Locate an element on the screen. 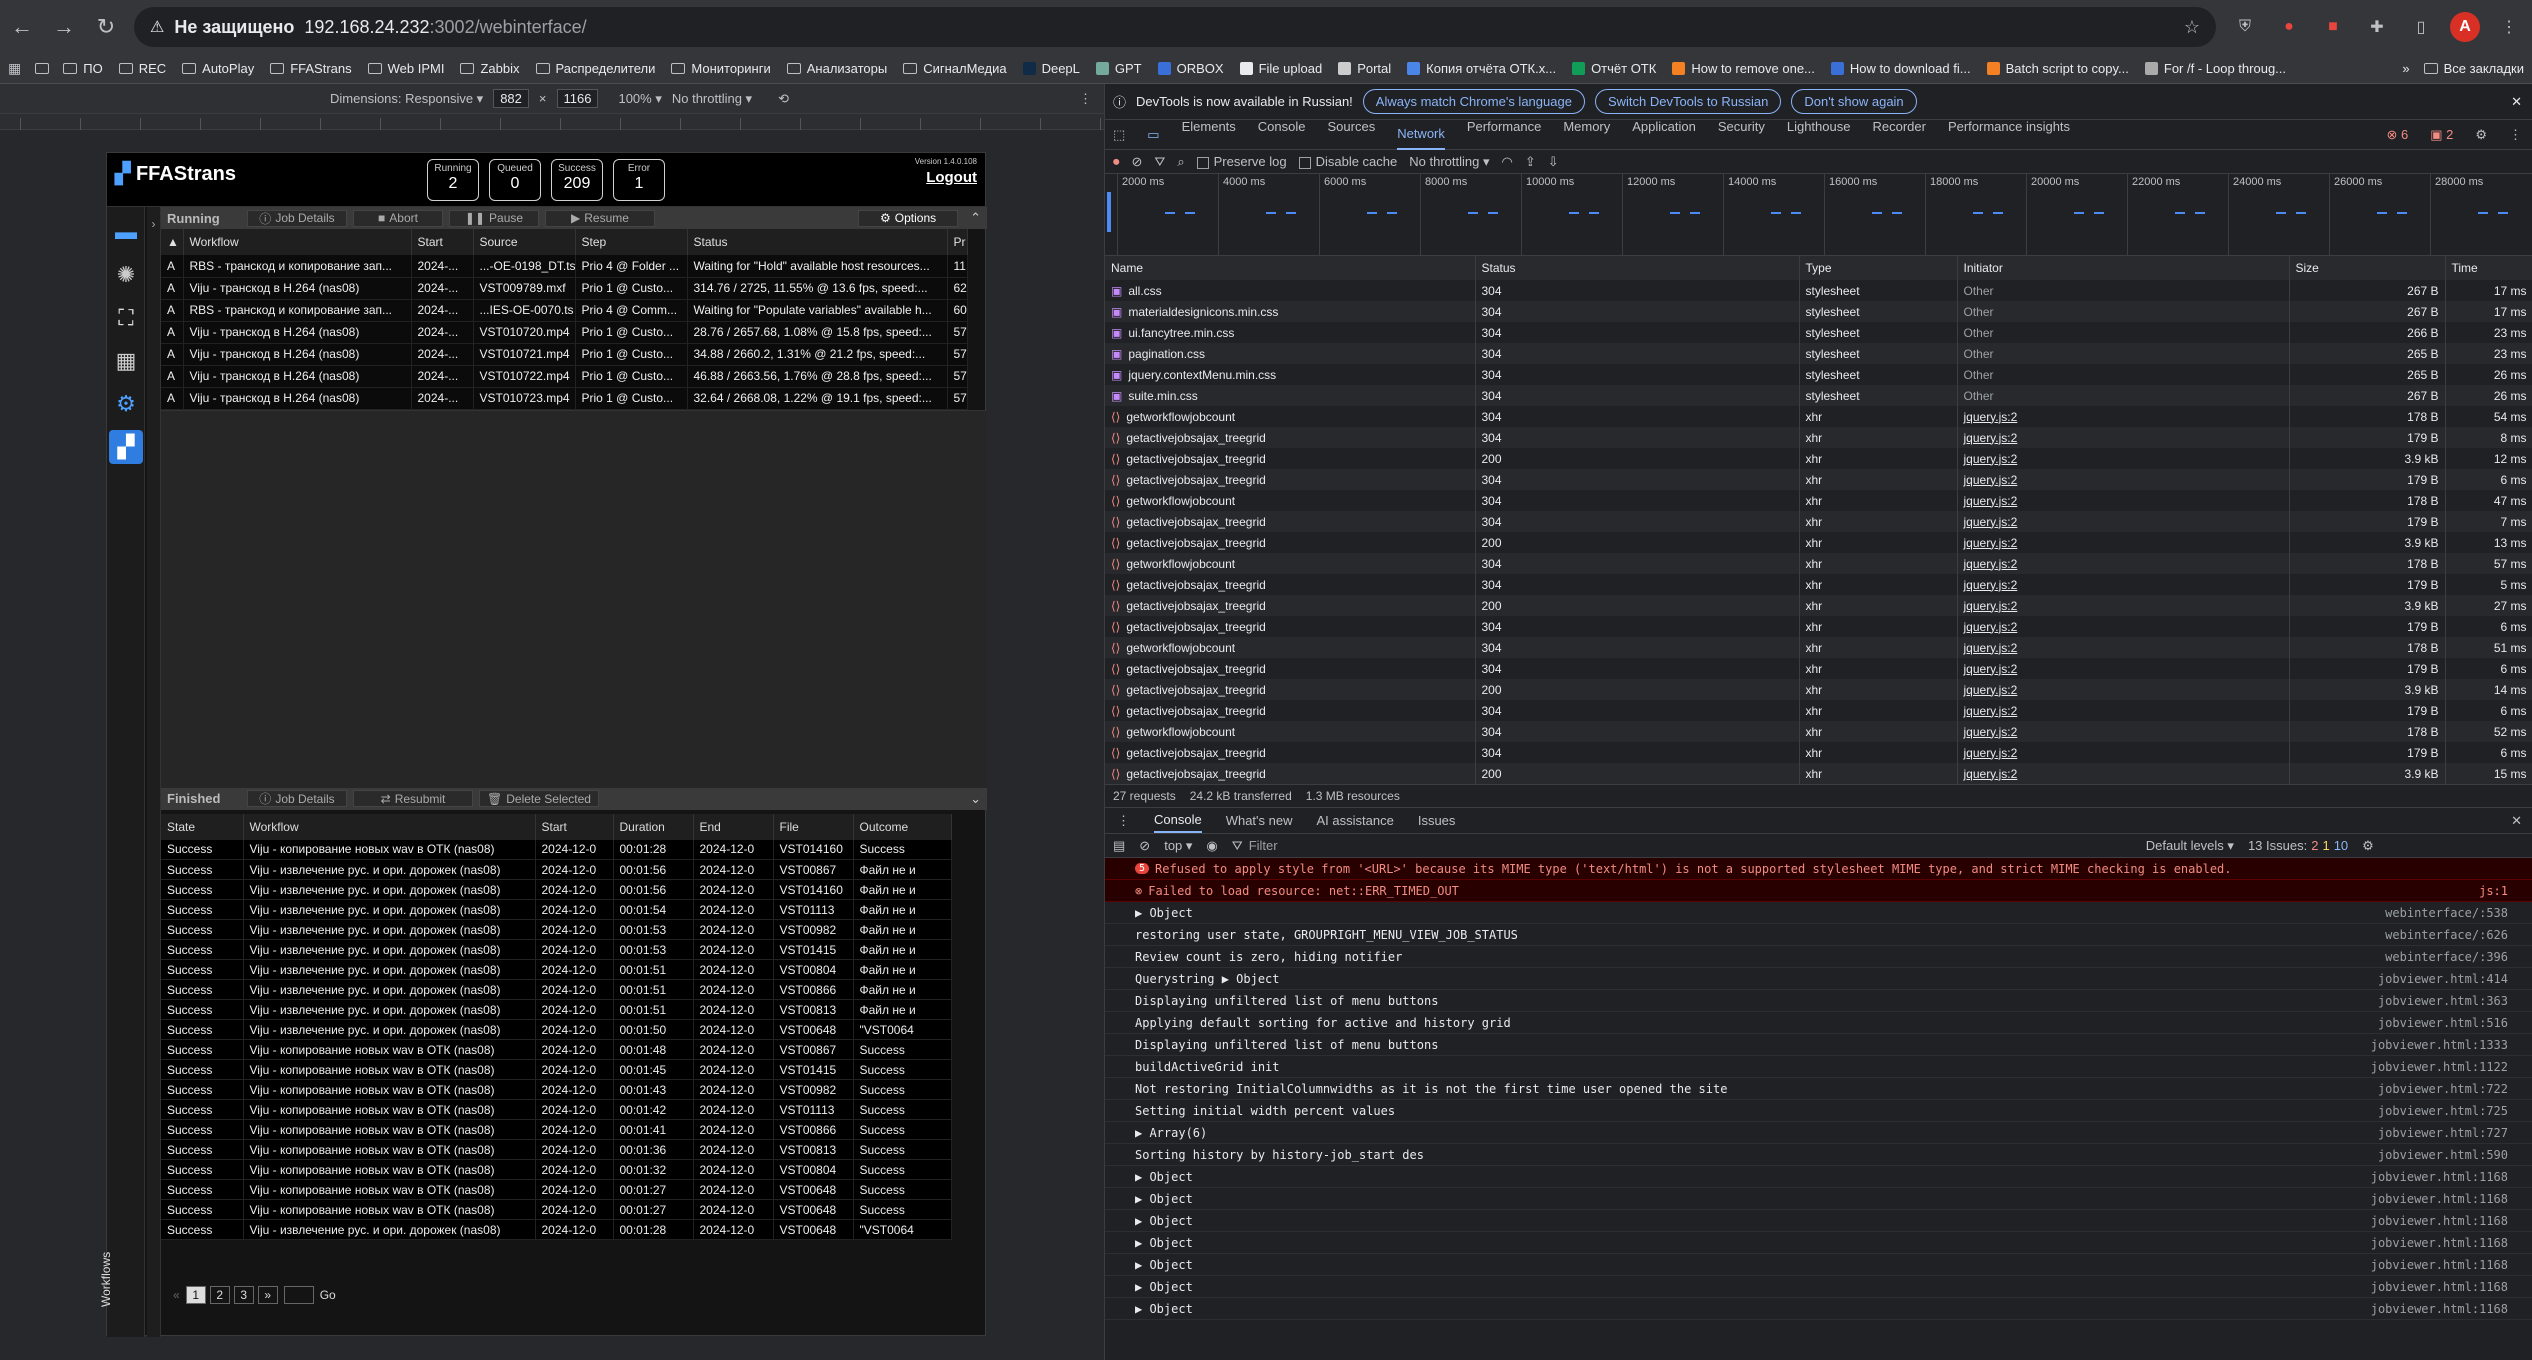 The width and height of the screenshot is (2532, 1360). zoom-select: 100% ▾ is located at coordinates (639, 99).